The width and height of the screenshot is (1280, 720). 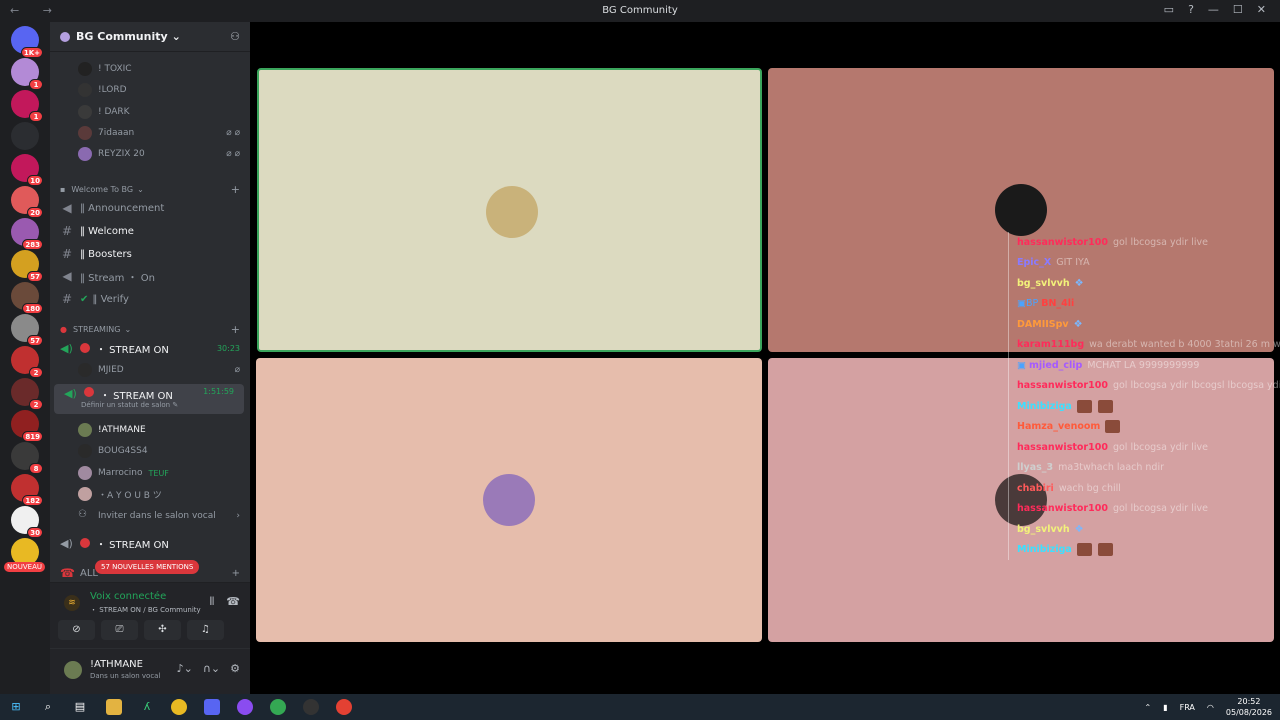 What do you see at coordinates (238, 516) in the screenshot?
I see `chevron-right-icon: ›` at bounding box center [238, 516].